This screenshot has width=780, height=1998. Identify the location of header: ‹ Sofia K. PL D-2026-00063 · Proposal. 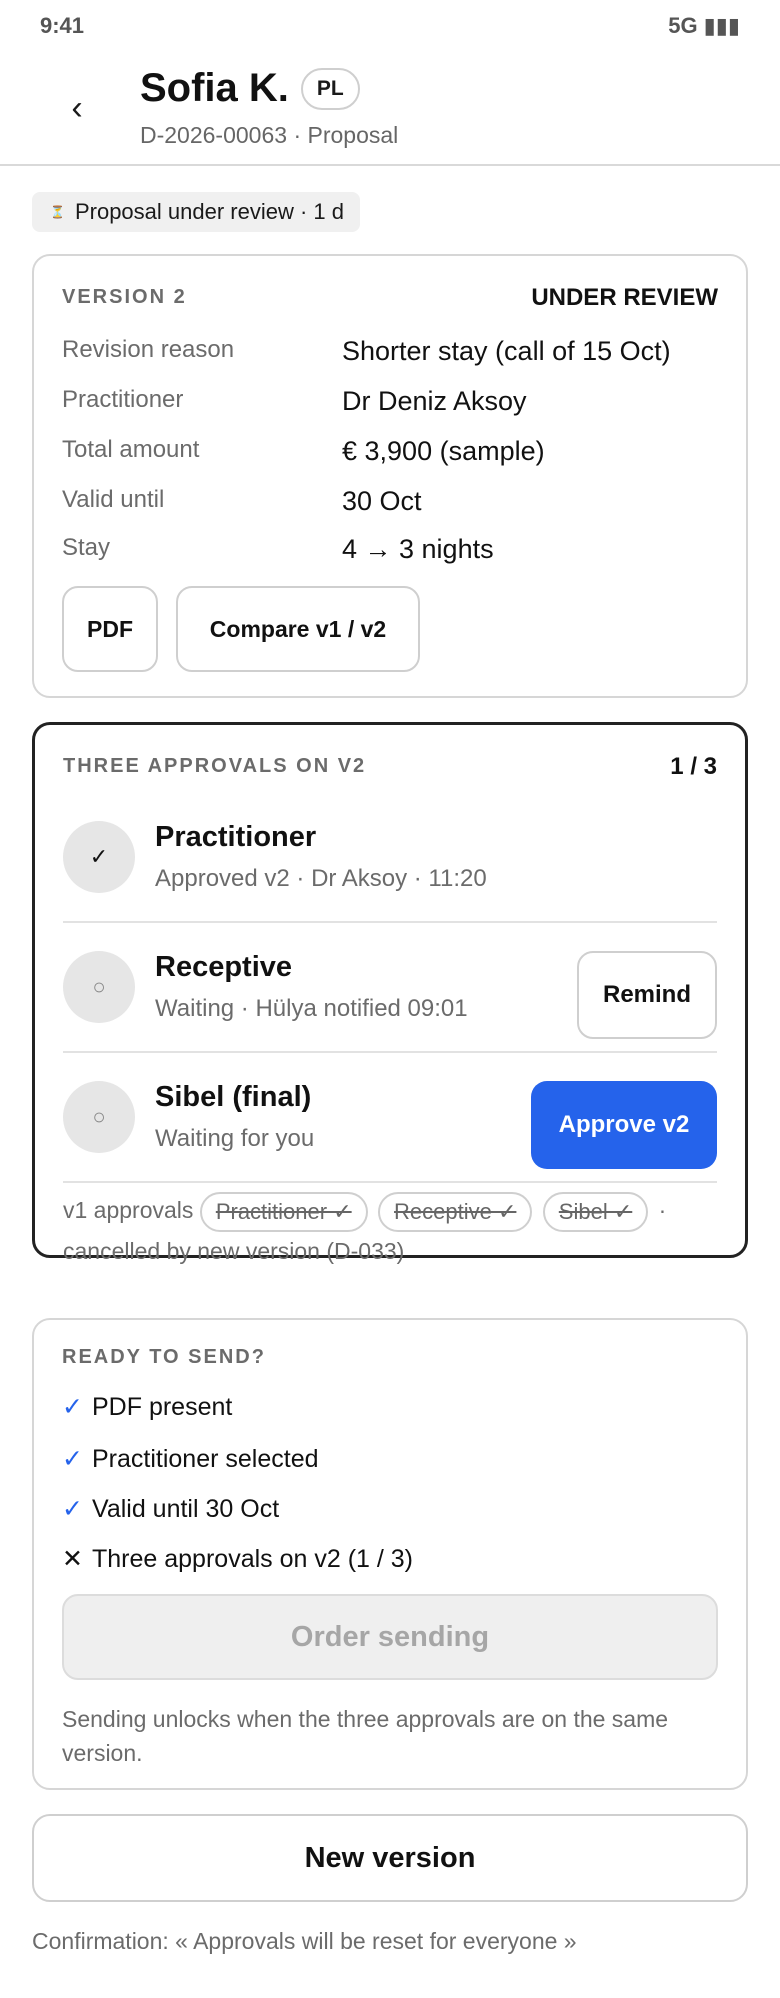
(390, 109).